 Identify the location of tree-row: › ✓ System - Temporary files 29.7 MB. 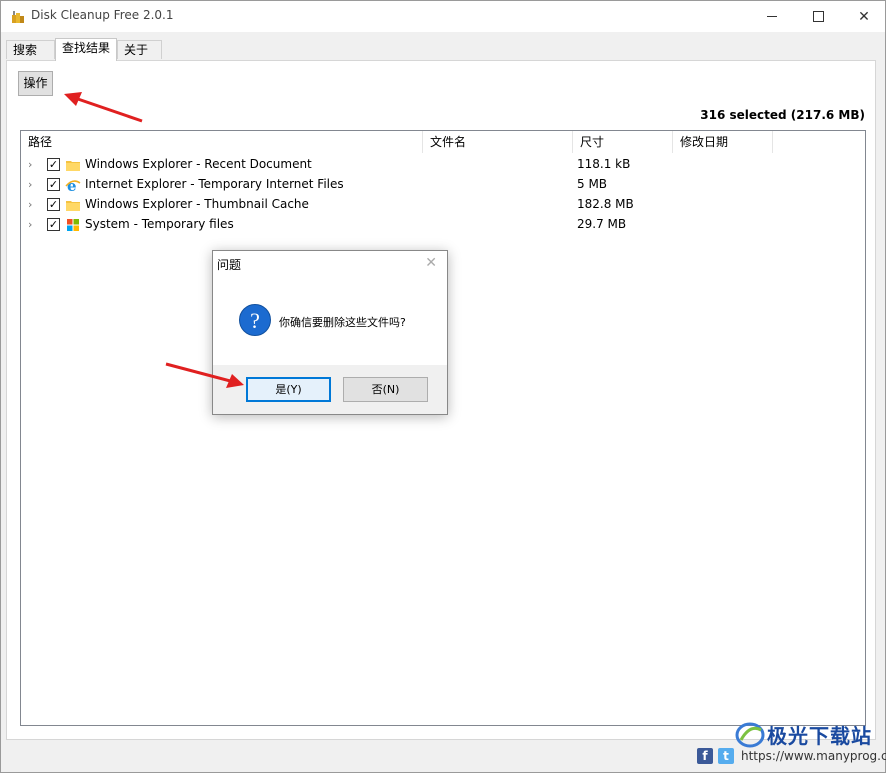
(443, 225).